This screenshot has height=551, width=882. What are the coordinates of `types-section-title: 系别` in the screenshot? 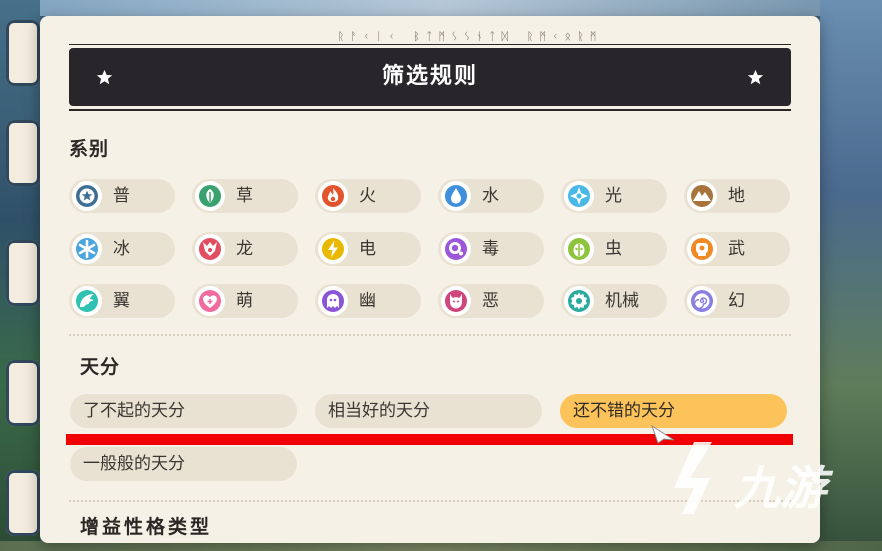 It's located at (89, 149).